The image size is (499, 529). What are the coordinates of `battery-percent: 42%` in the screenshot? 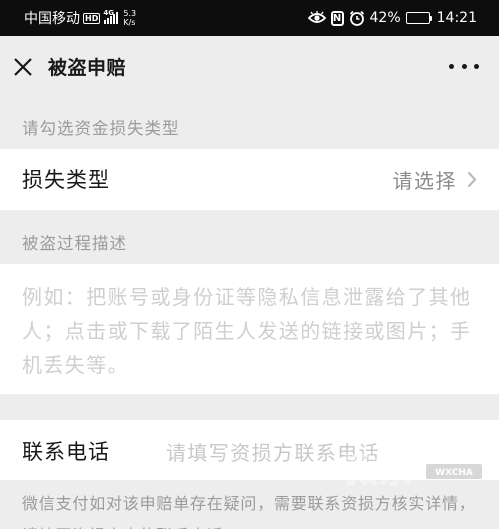 It's located at (385, 18).